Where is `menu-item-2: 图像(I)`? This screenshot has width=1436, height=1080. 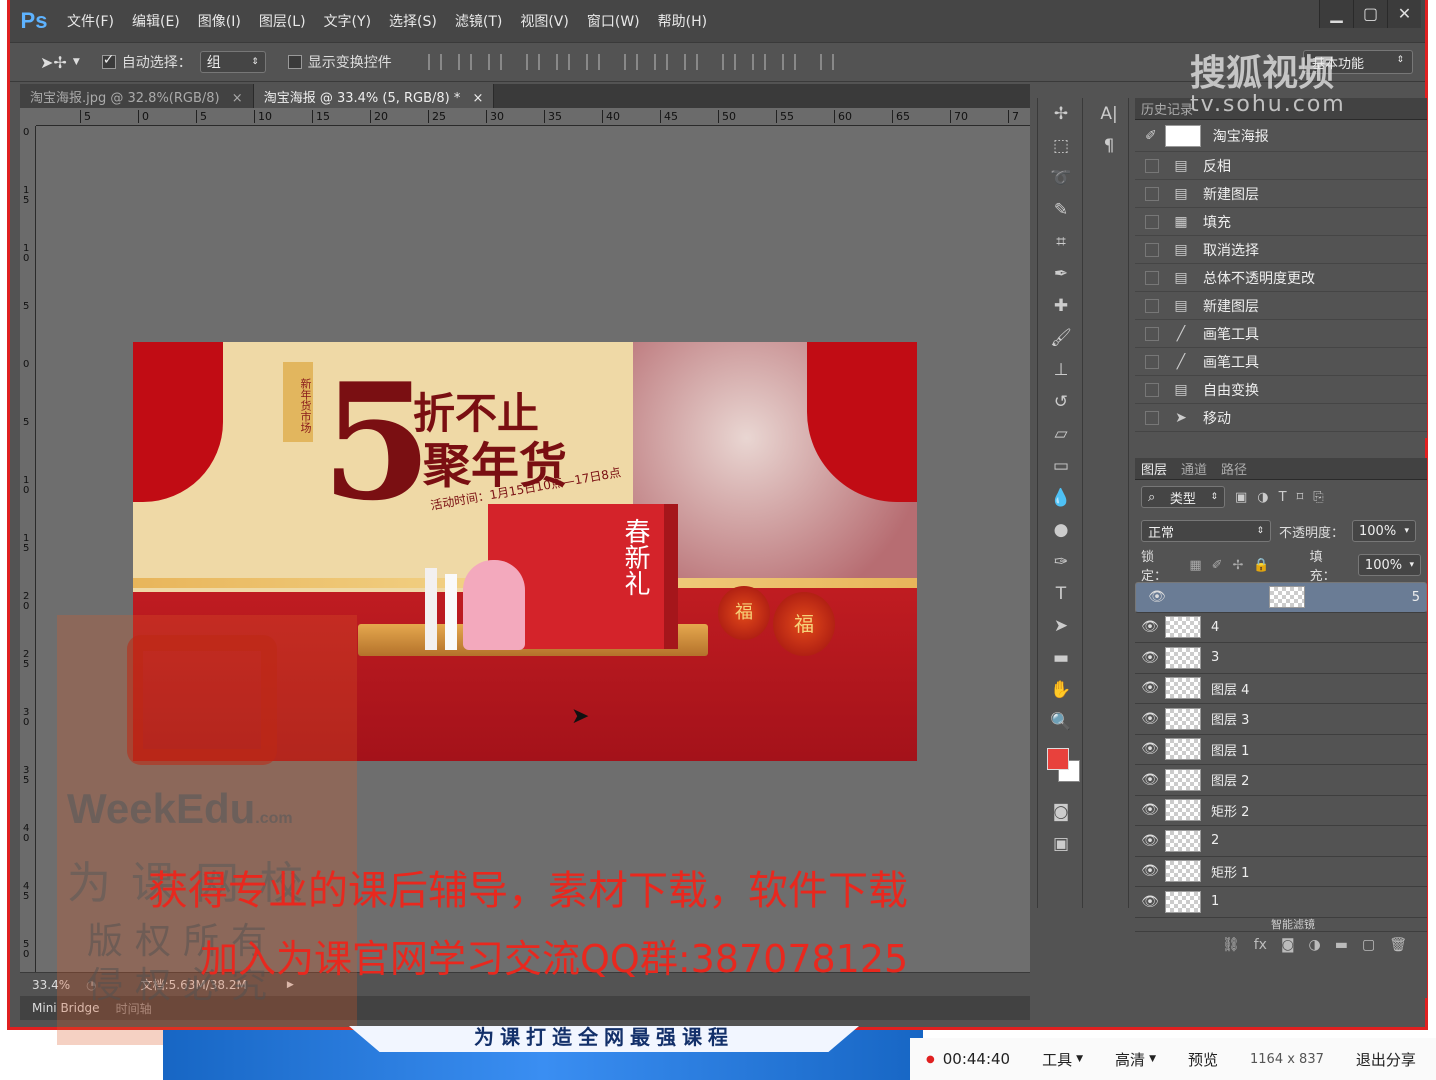 menu-item-2: 图像(I) is located at coordinates (219, 21).